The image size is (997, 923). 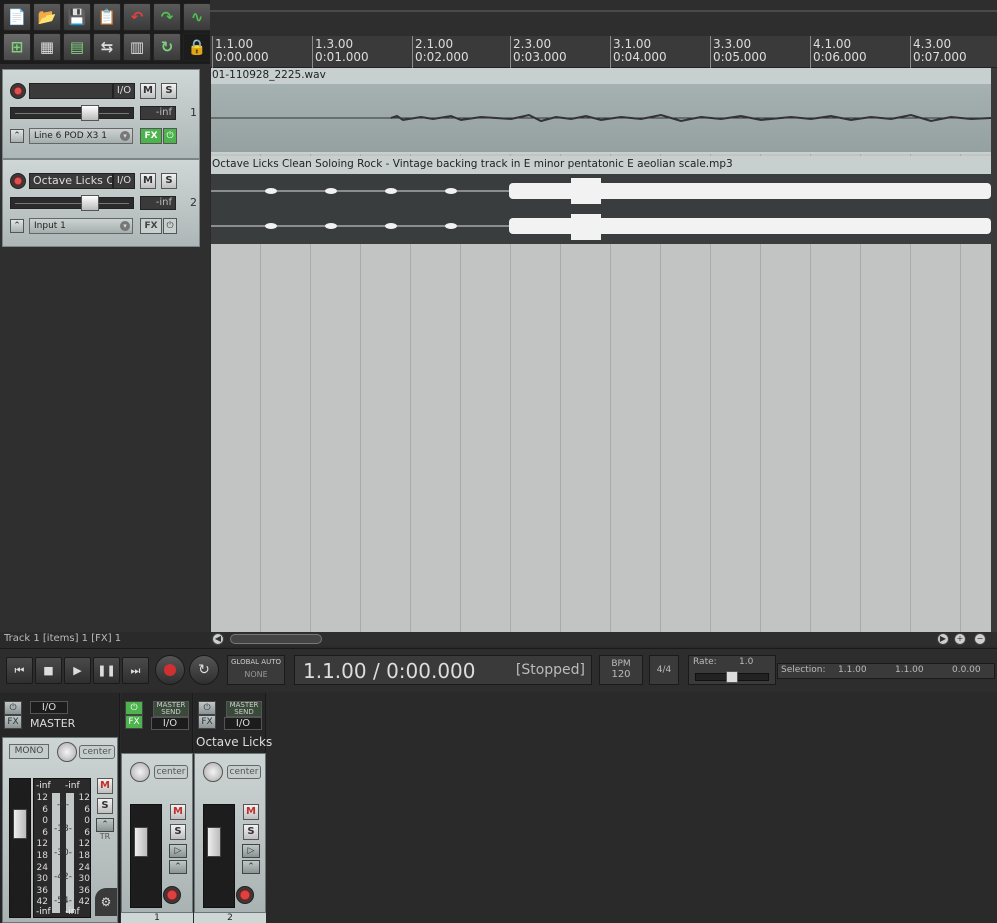 What do you see at coordinates (256, 670) in the screenshot?
I see `global-auto-button: GLOBAL AUTO NONE` at bounding box center [256, 670].